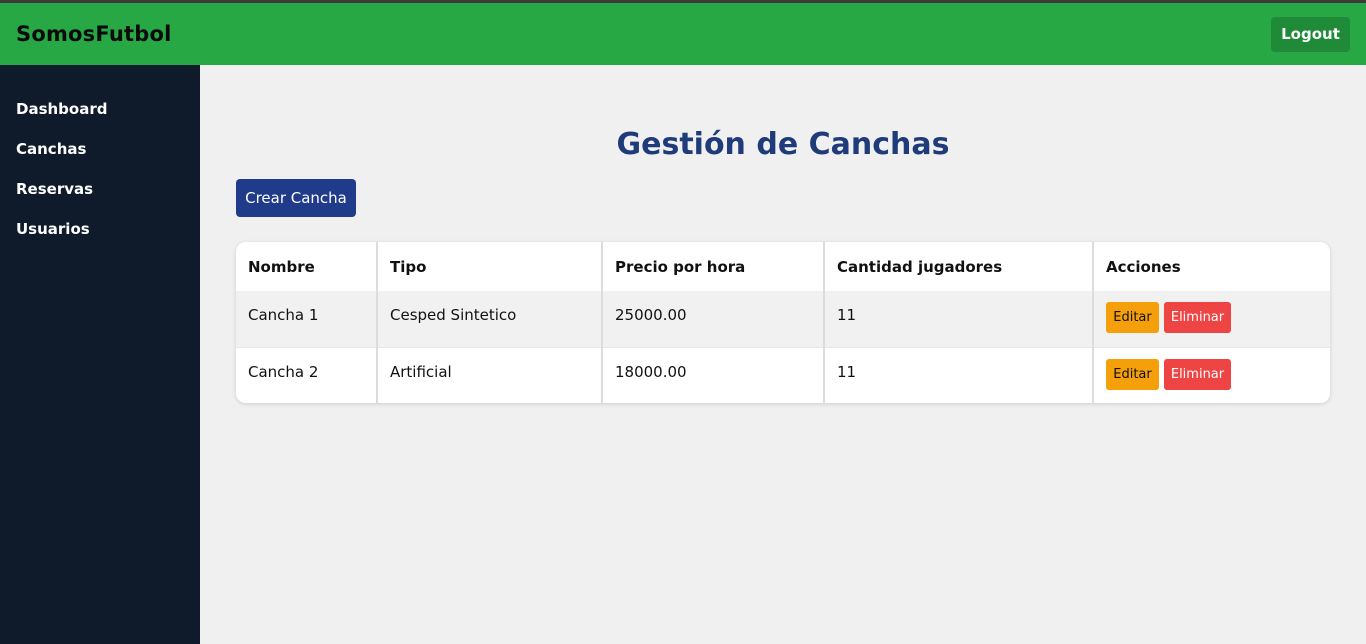 Image resolution: width=1366 pixels, height=644 pixels. Describe the element at coordinates (307, 319) in the screenshot. I see `cell-nombre: Cancha 1` at that location.